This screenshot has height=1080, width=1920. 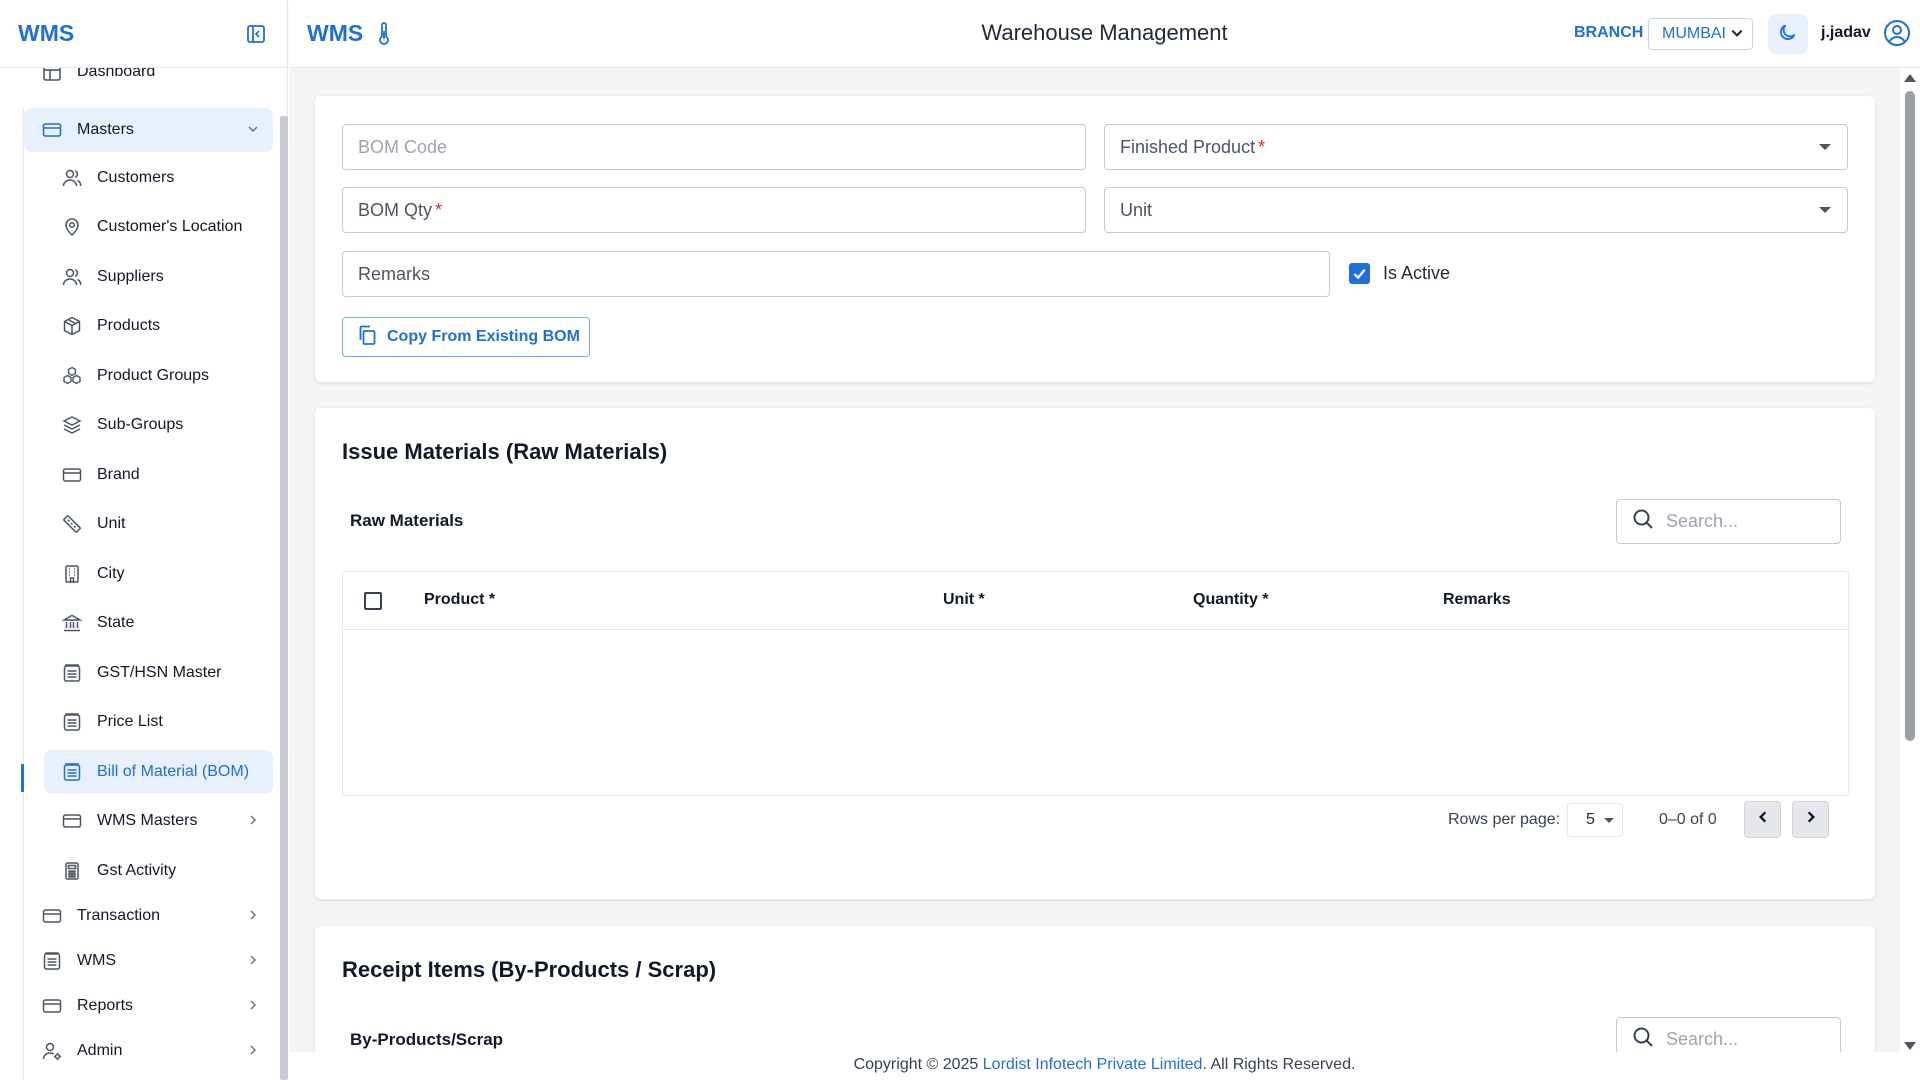 I want to click on sidebar-item-gst-hsn-master: GST/HSN Master, so click(x=158, y=673).